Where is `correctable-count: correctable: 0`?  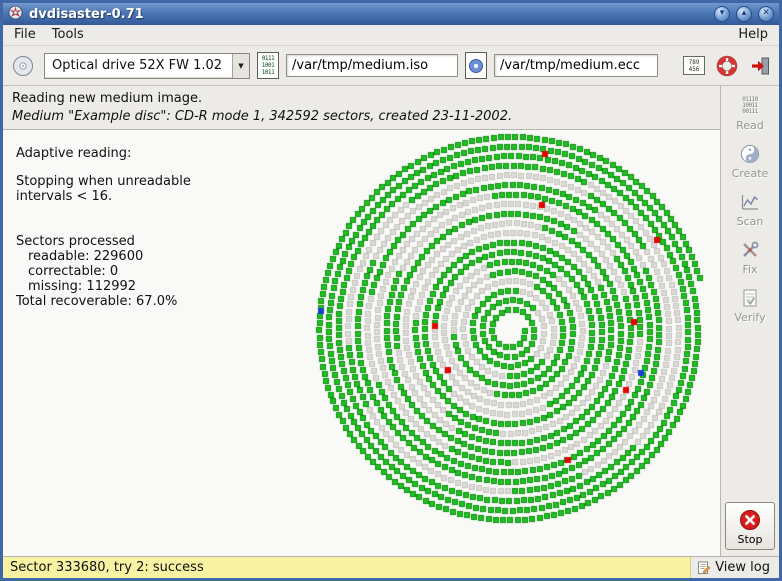 correctable-count: correctable: 0 is located at coordinates (73, 271).